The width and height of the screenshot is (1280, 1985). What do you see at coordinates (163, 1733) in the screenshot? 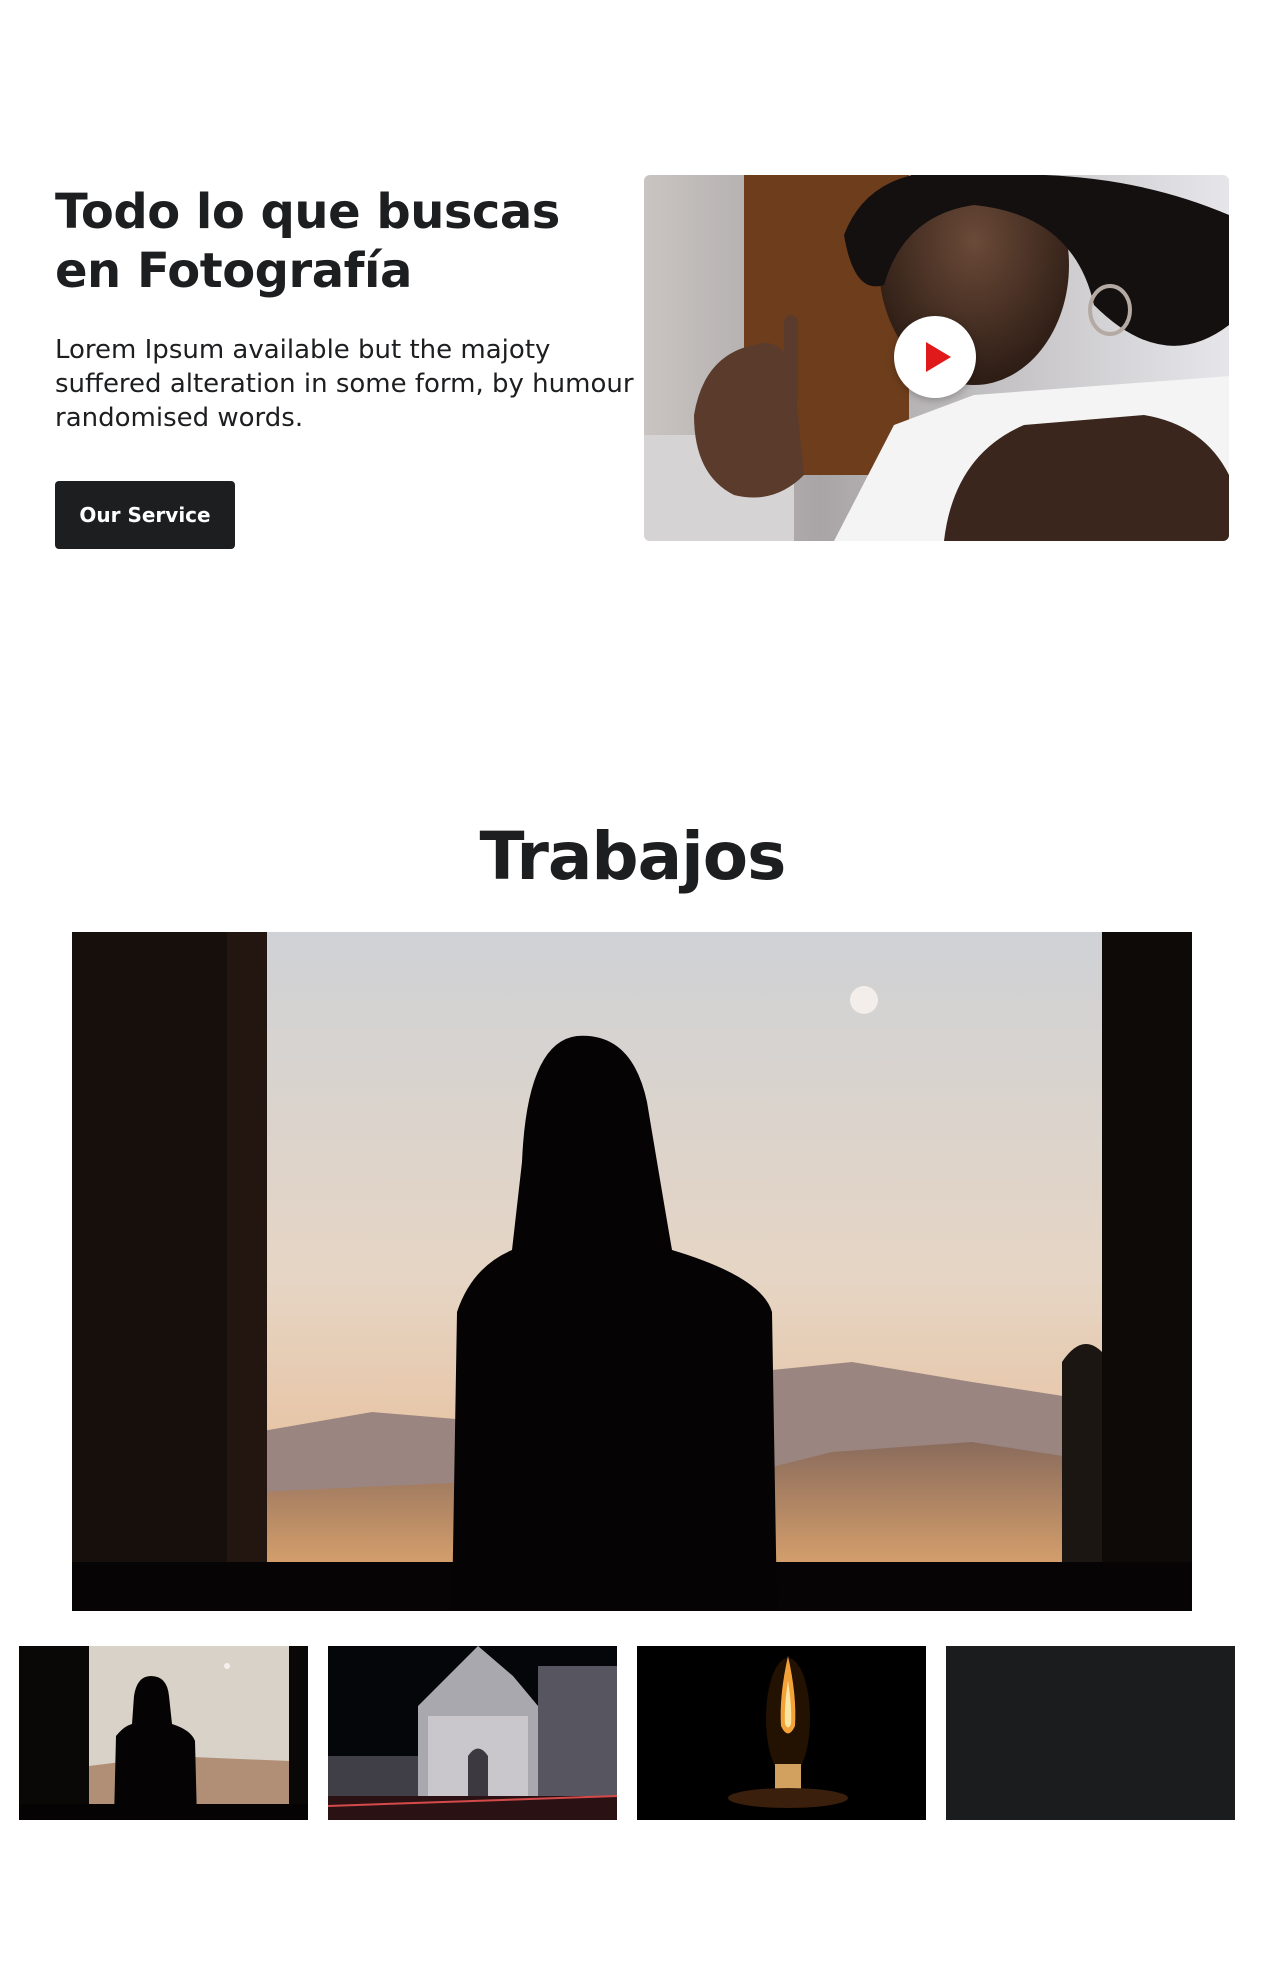
I see `thumbnail-woman-window` at bounding box center [163, 1733].